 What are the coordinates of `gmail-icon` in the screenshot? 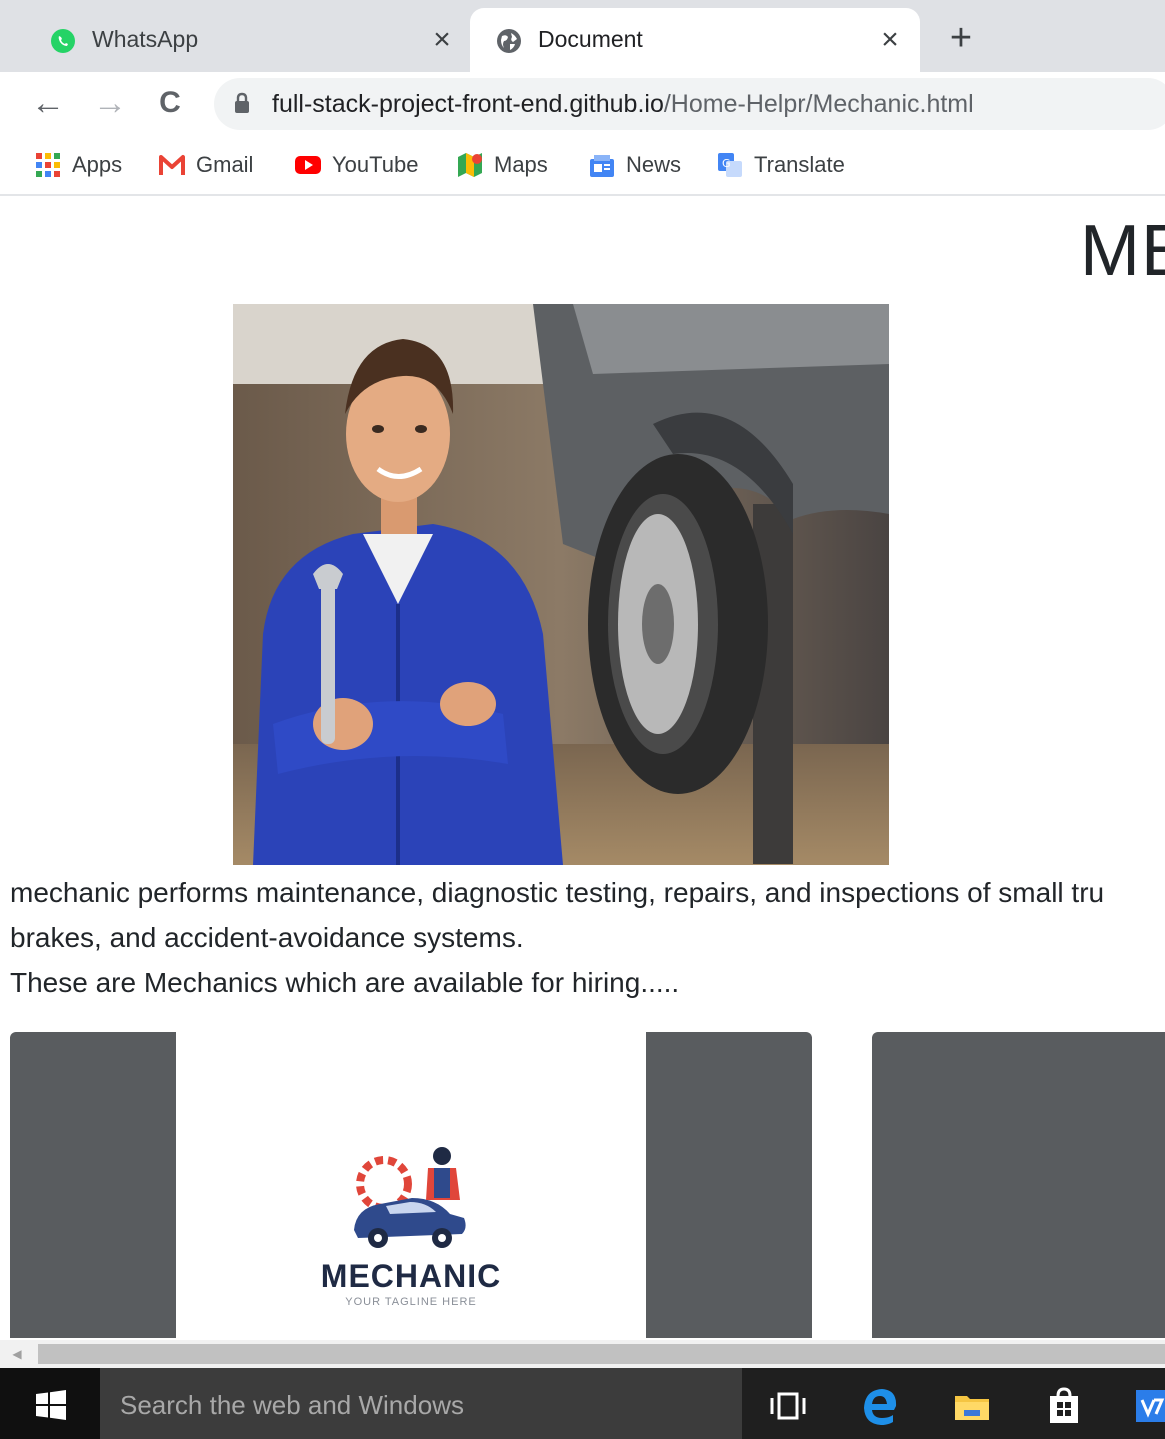 It's located at (172, 165).